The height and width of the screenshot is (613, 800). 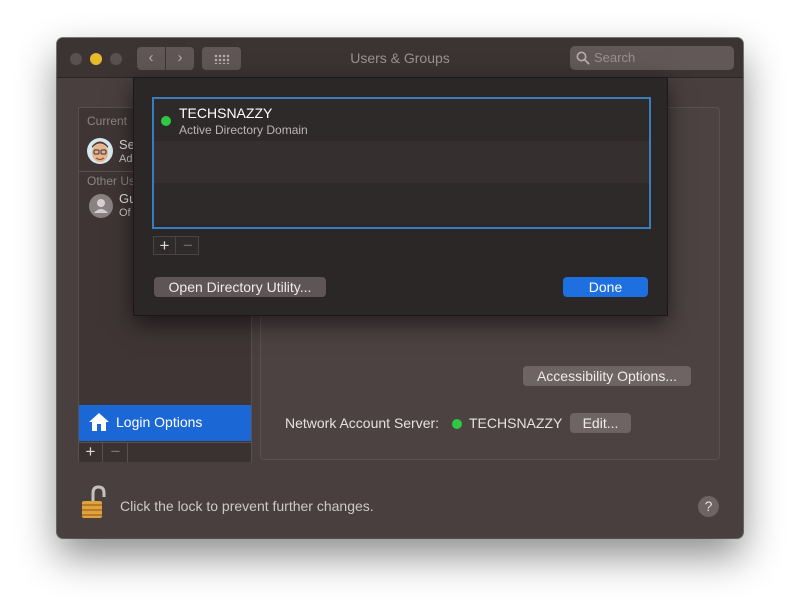 I want to click on search-field: Search, so click(x=652, y=58).